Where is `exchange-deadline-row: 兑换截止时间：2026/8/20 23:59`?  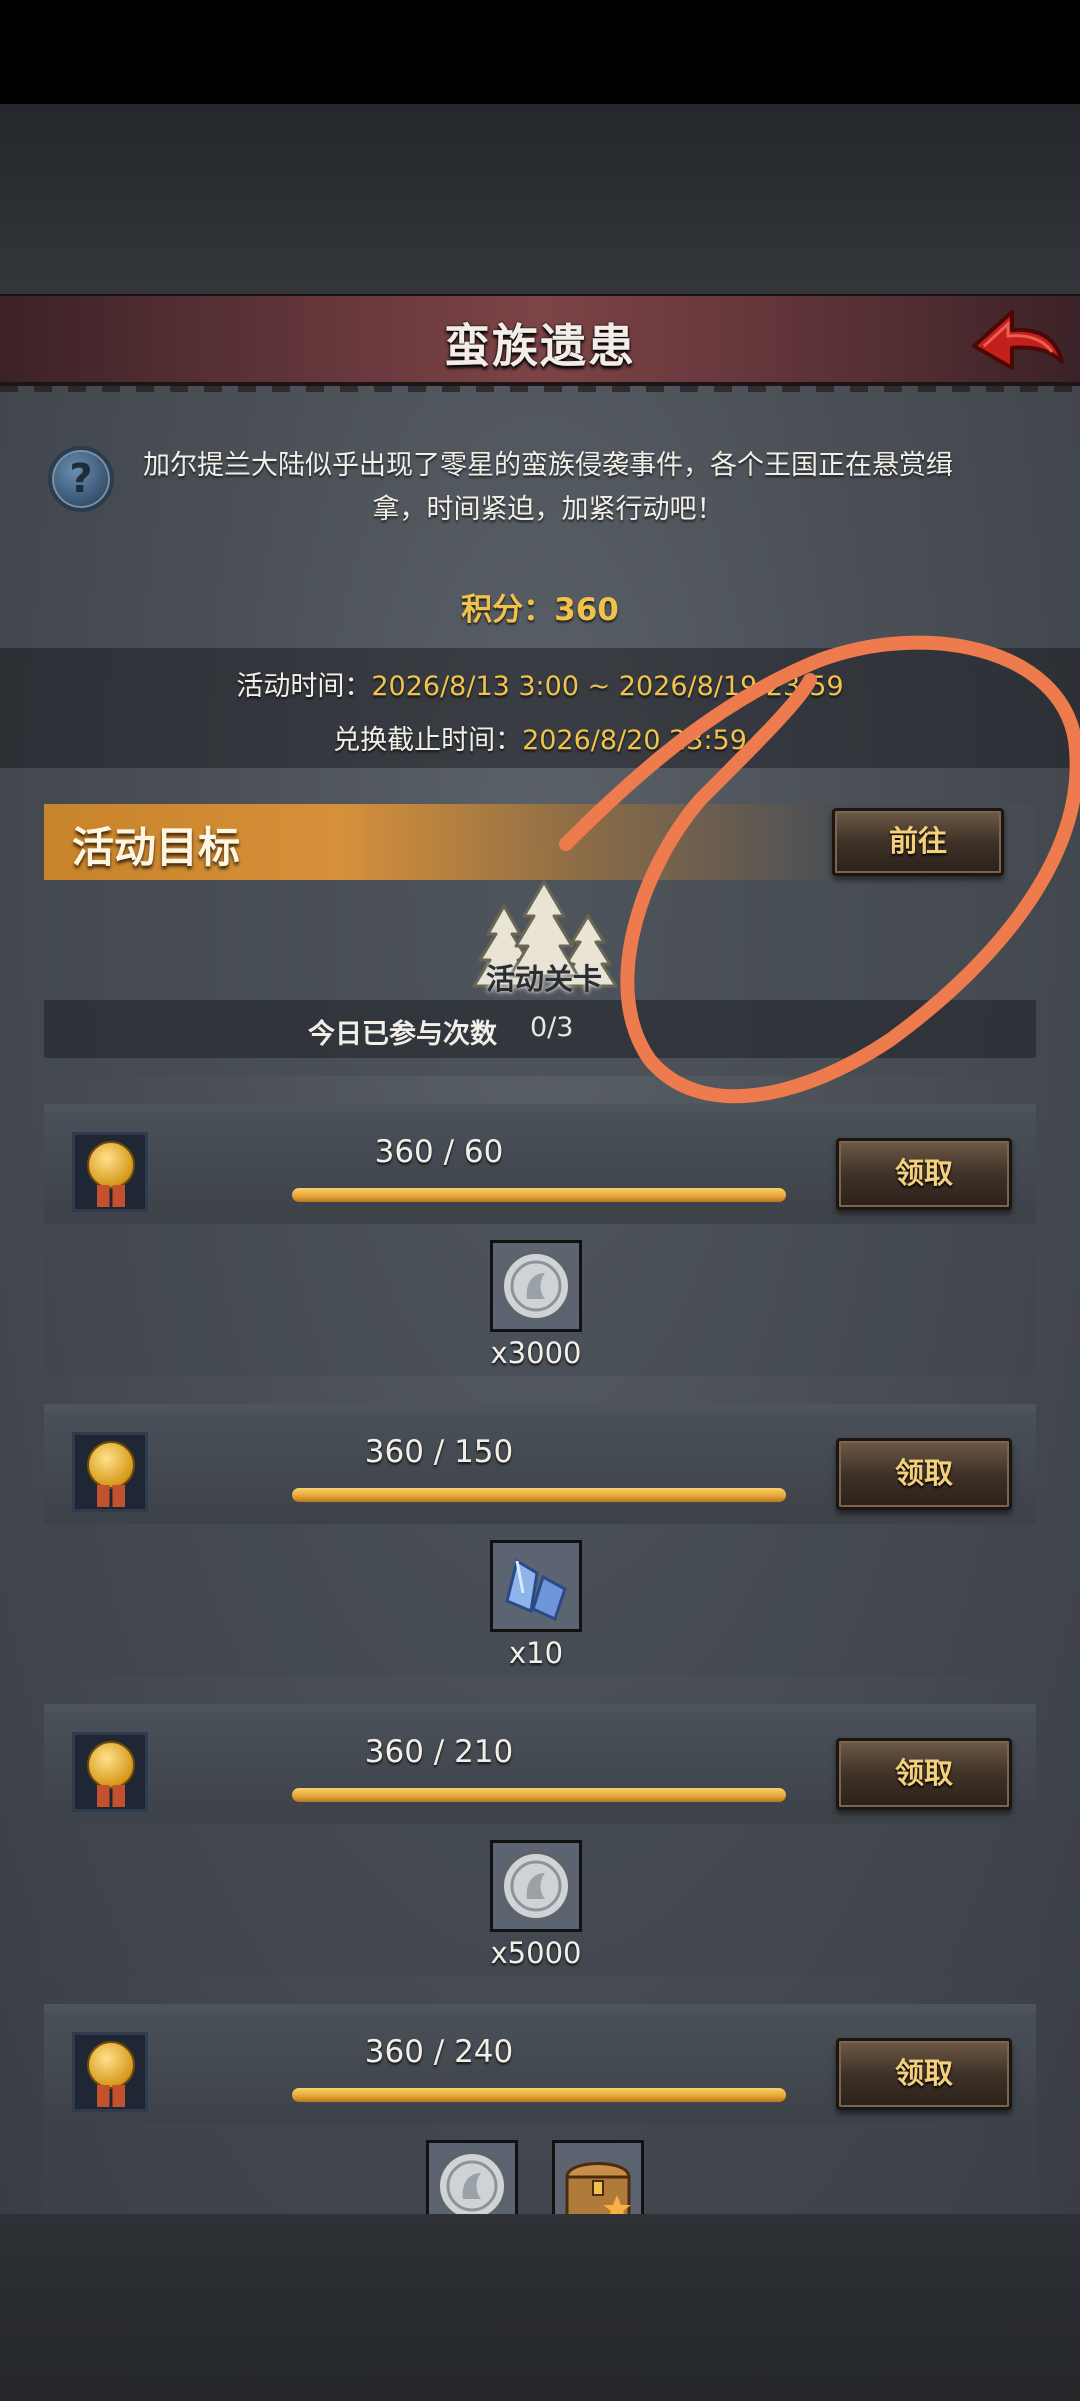 exchange-deadline-row: 兑换截止时间：2026/8/20 23:59 is located at coordinates (540, 737).